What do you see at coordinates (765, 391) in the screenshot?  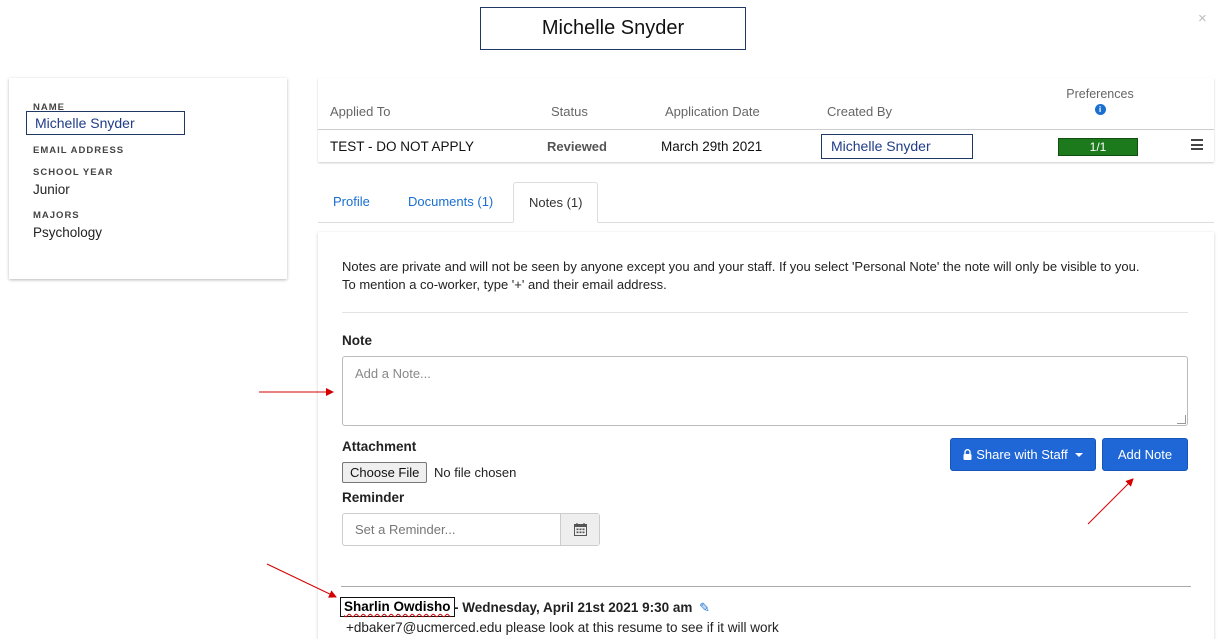 I see `note-textarea` at bounding box center [765, 391].